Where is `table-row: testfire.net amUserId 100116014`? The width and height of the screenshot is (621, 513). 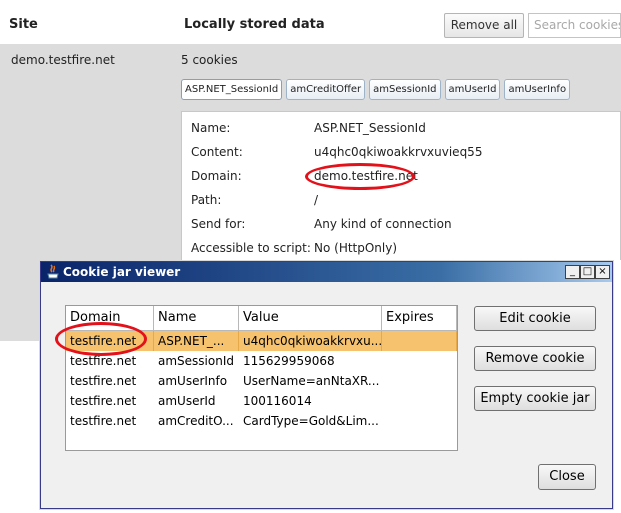 table-row: testfire.net amUserId 100116014 is located at coordinates (261, 401).